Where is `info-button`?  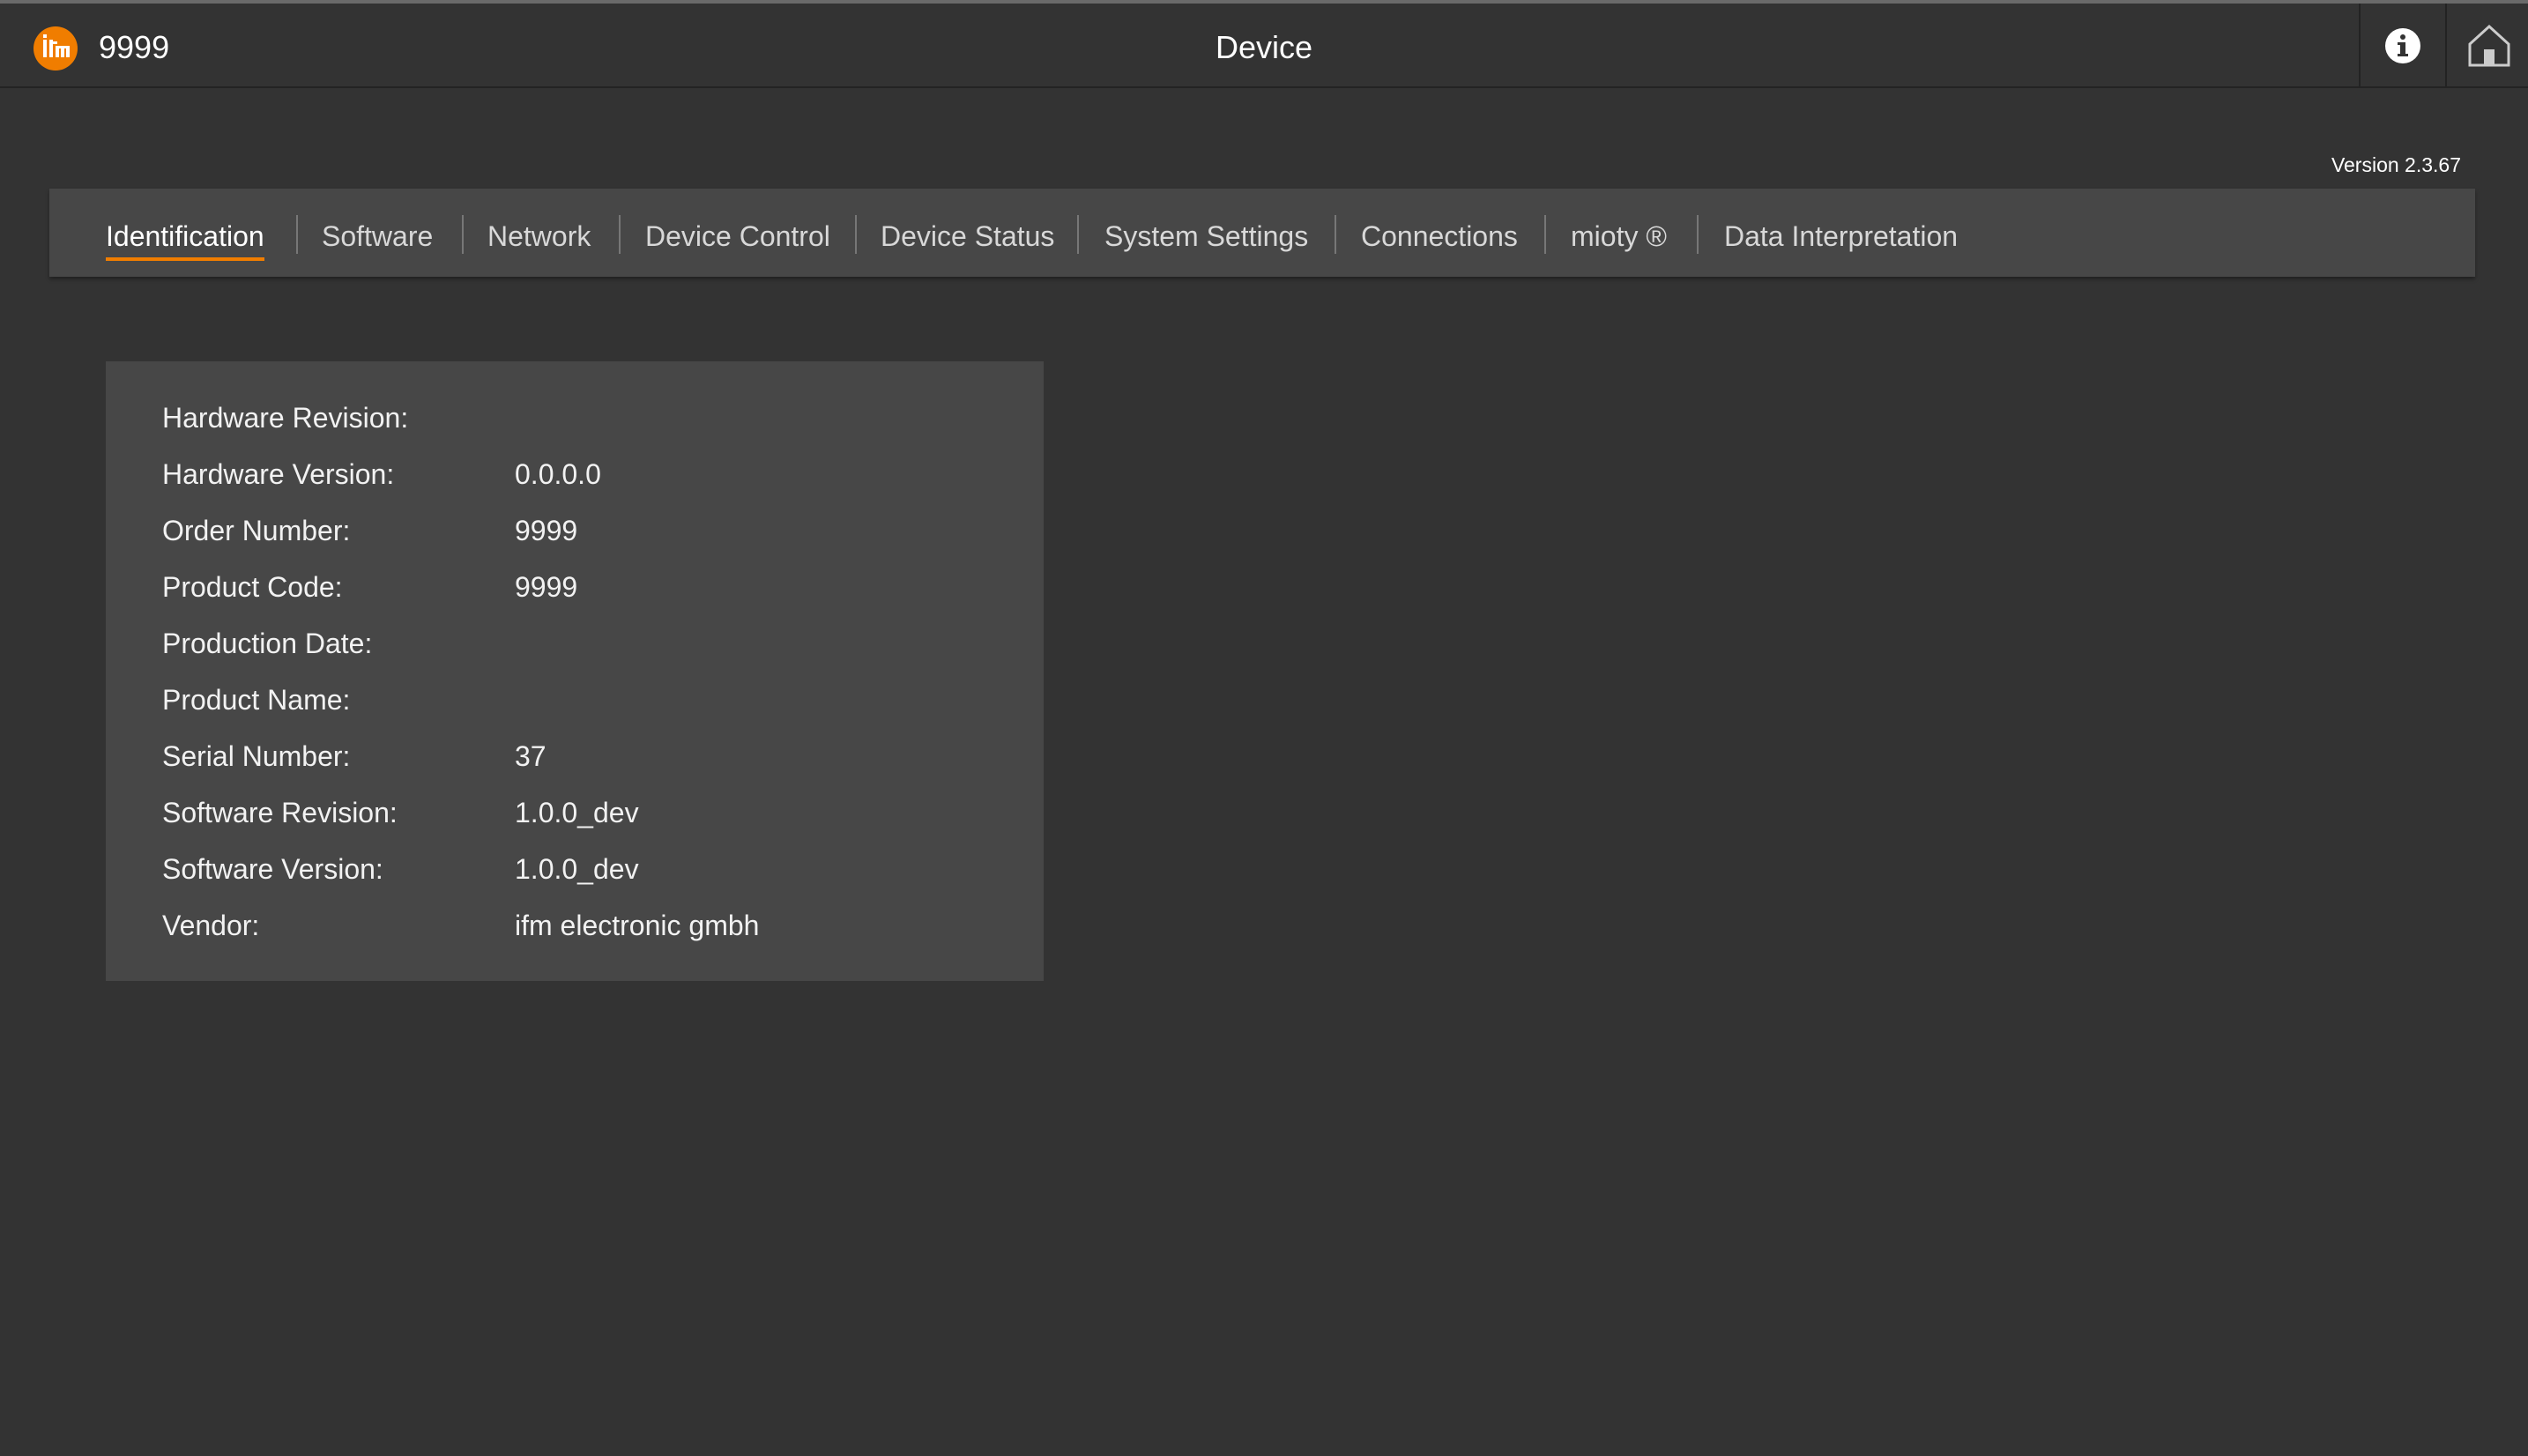
info-button is located at coordinates (2402, 46).